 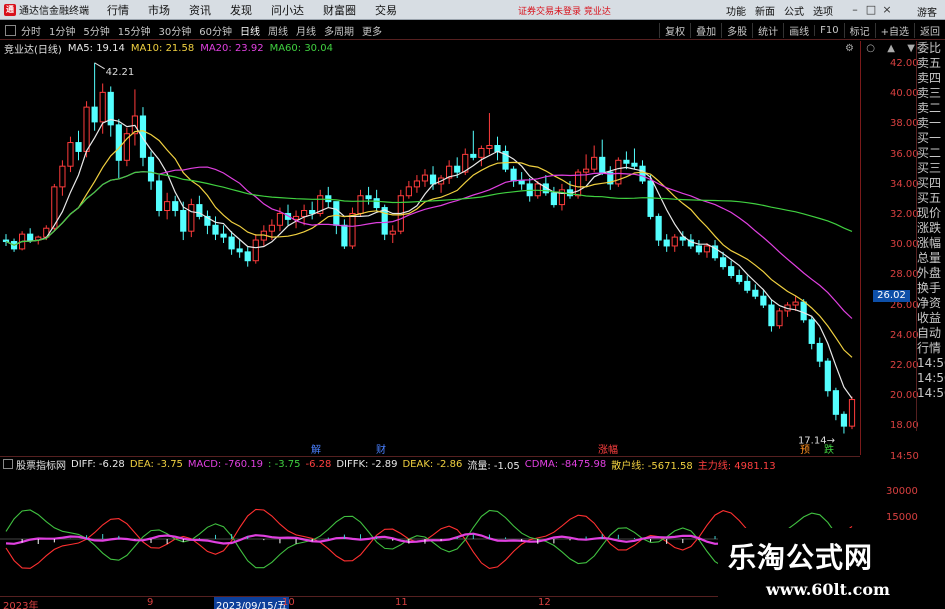 I want to click on maximize-icon: □, so click(x=871, y=9).